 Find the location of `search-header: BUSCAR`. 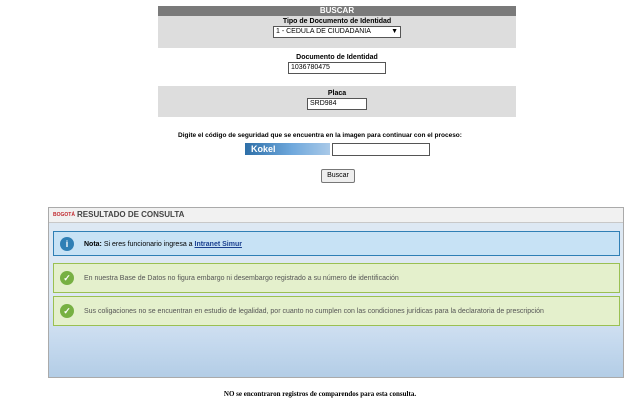

search-header: BUSCAR is located at coordinates (337, 11).